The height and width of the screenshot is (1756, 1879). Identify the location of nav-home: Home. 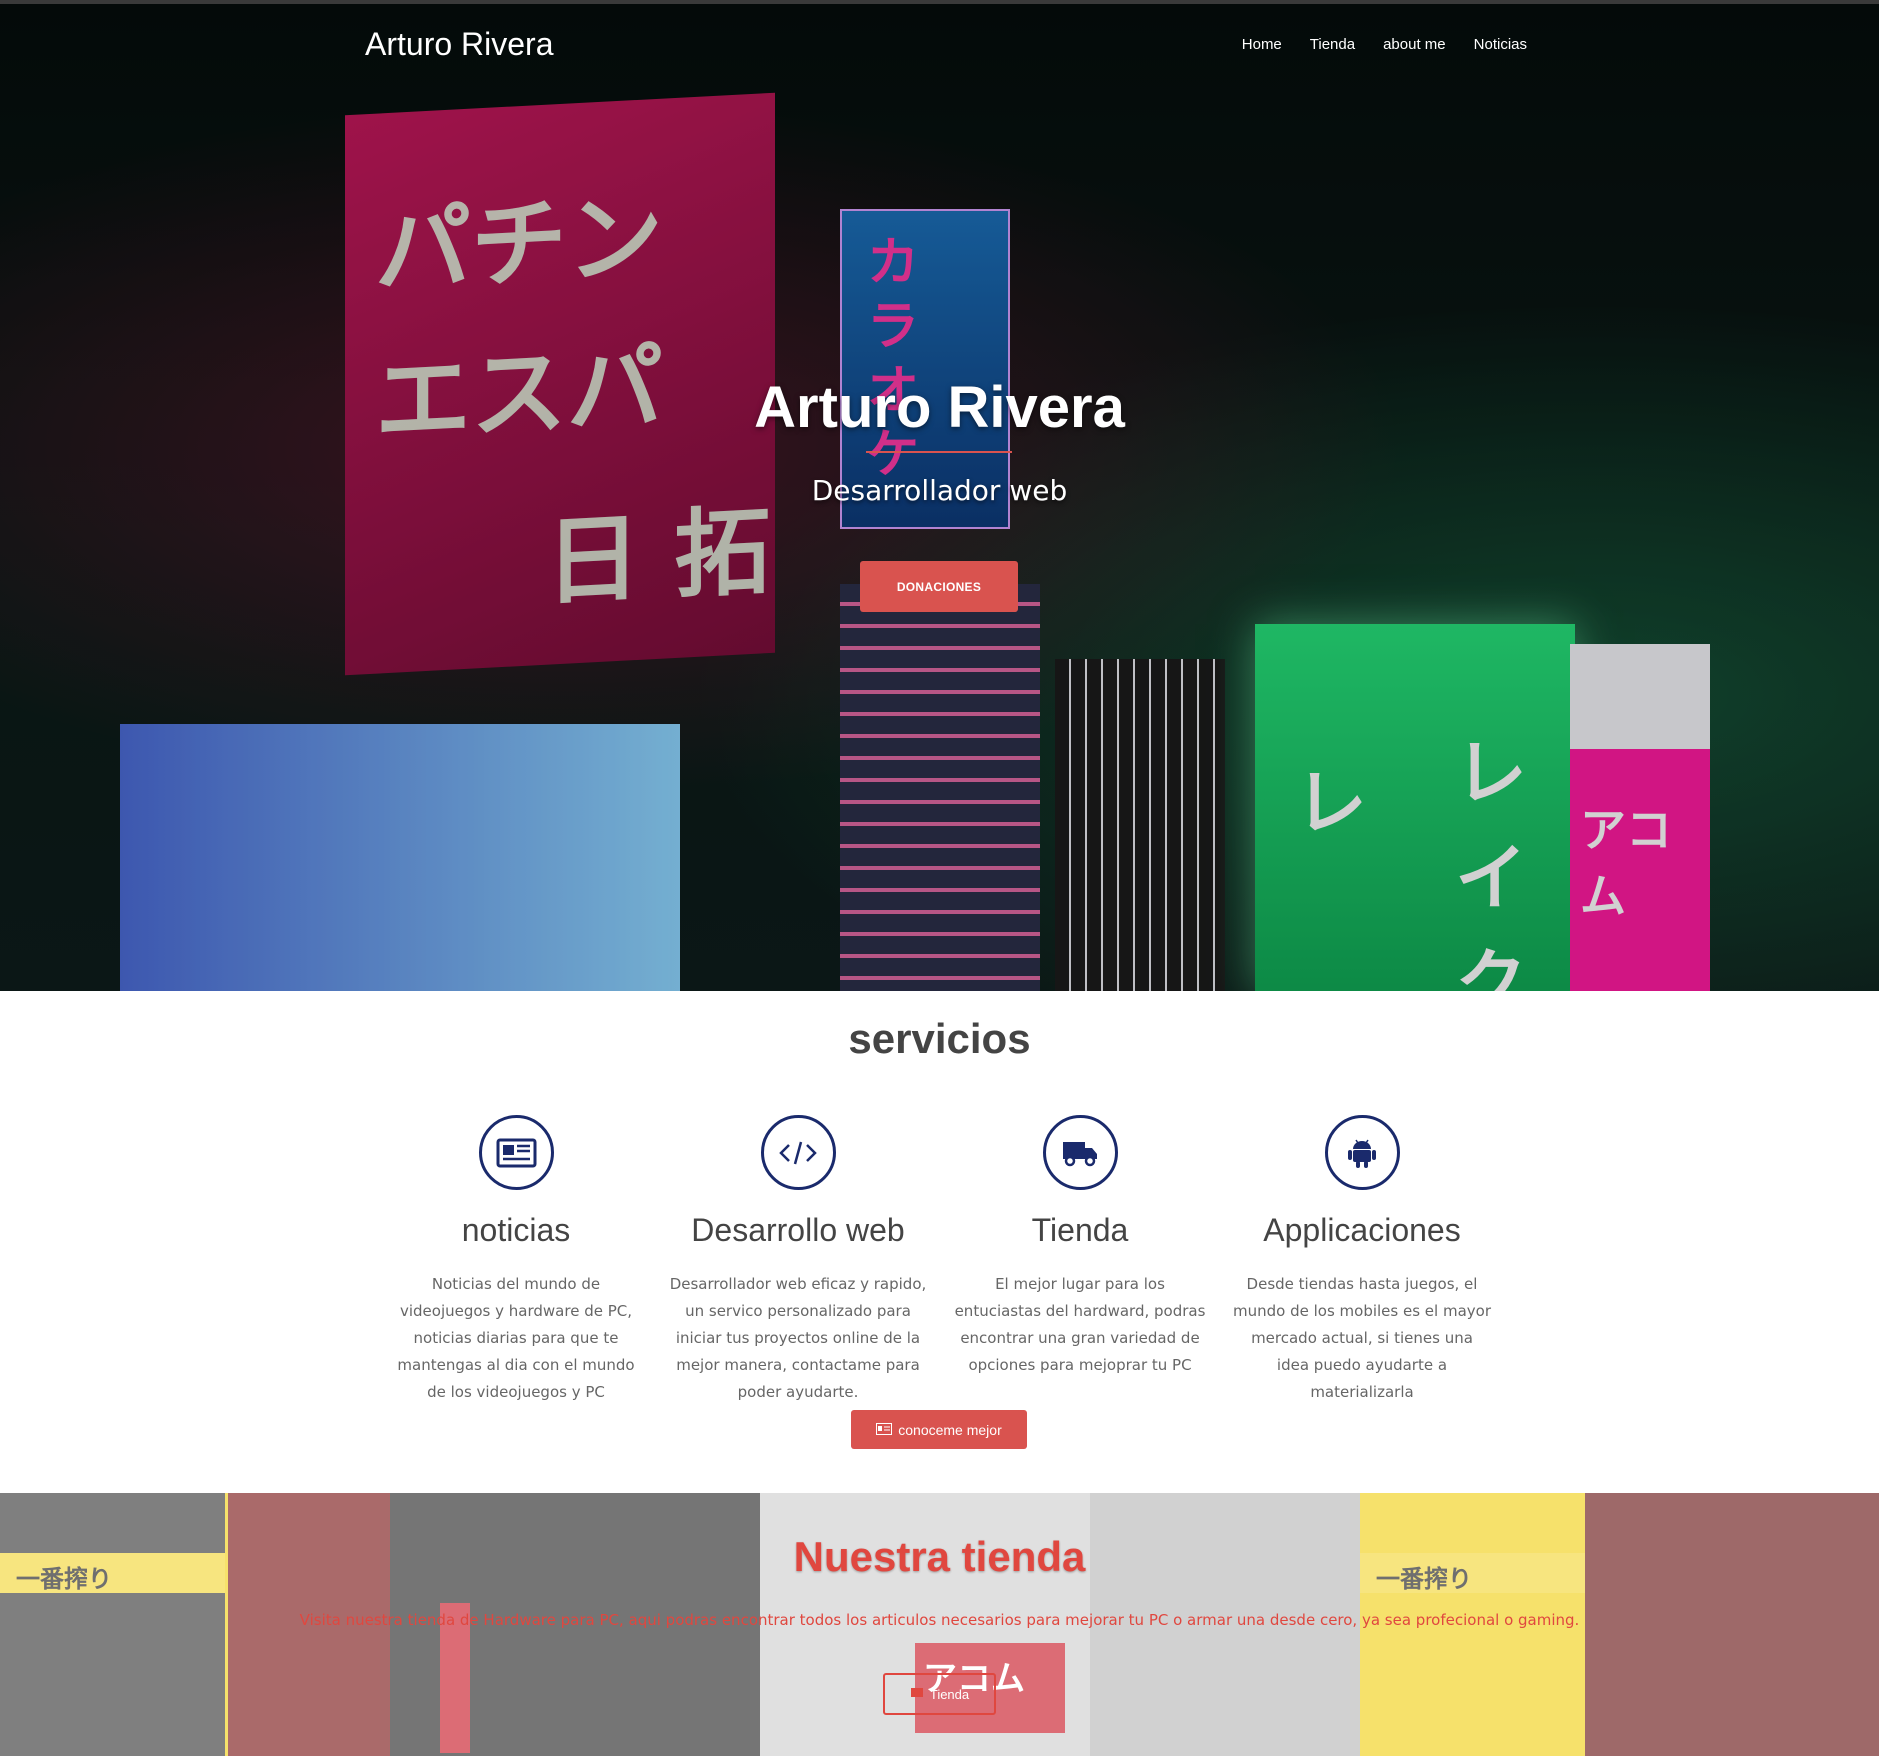
(1262, 44).